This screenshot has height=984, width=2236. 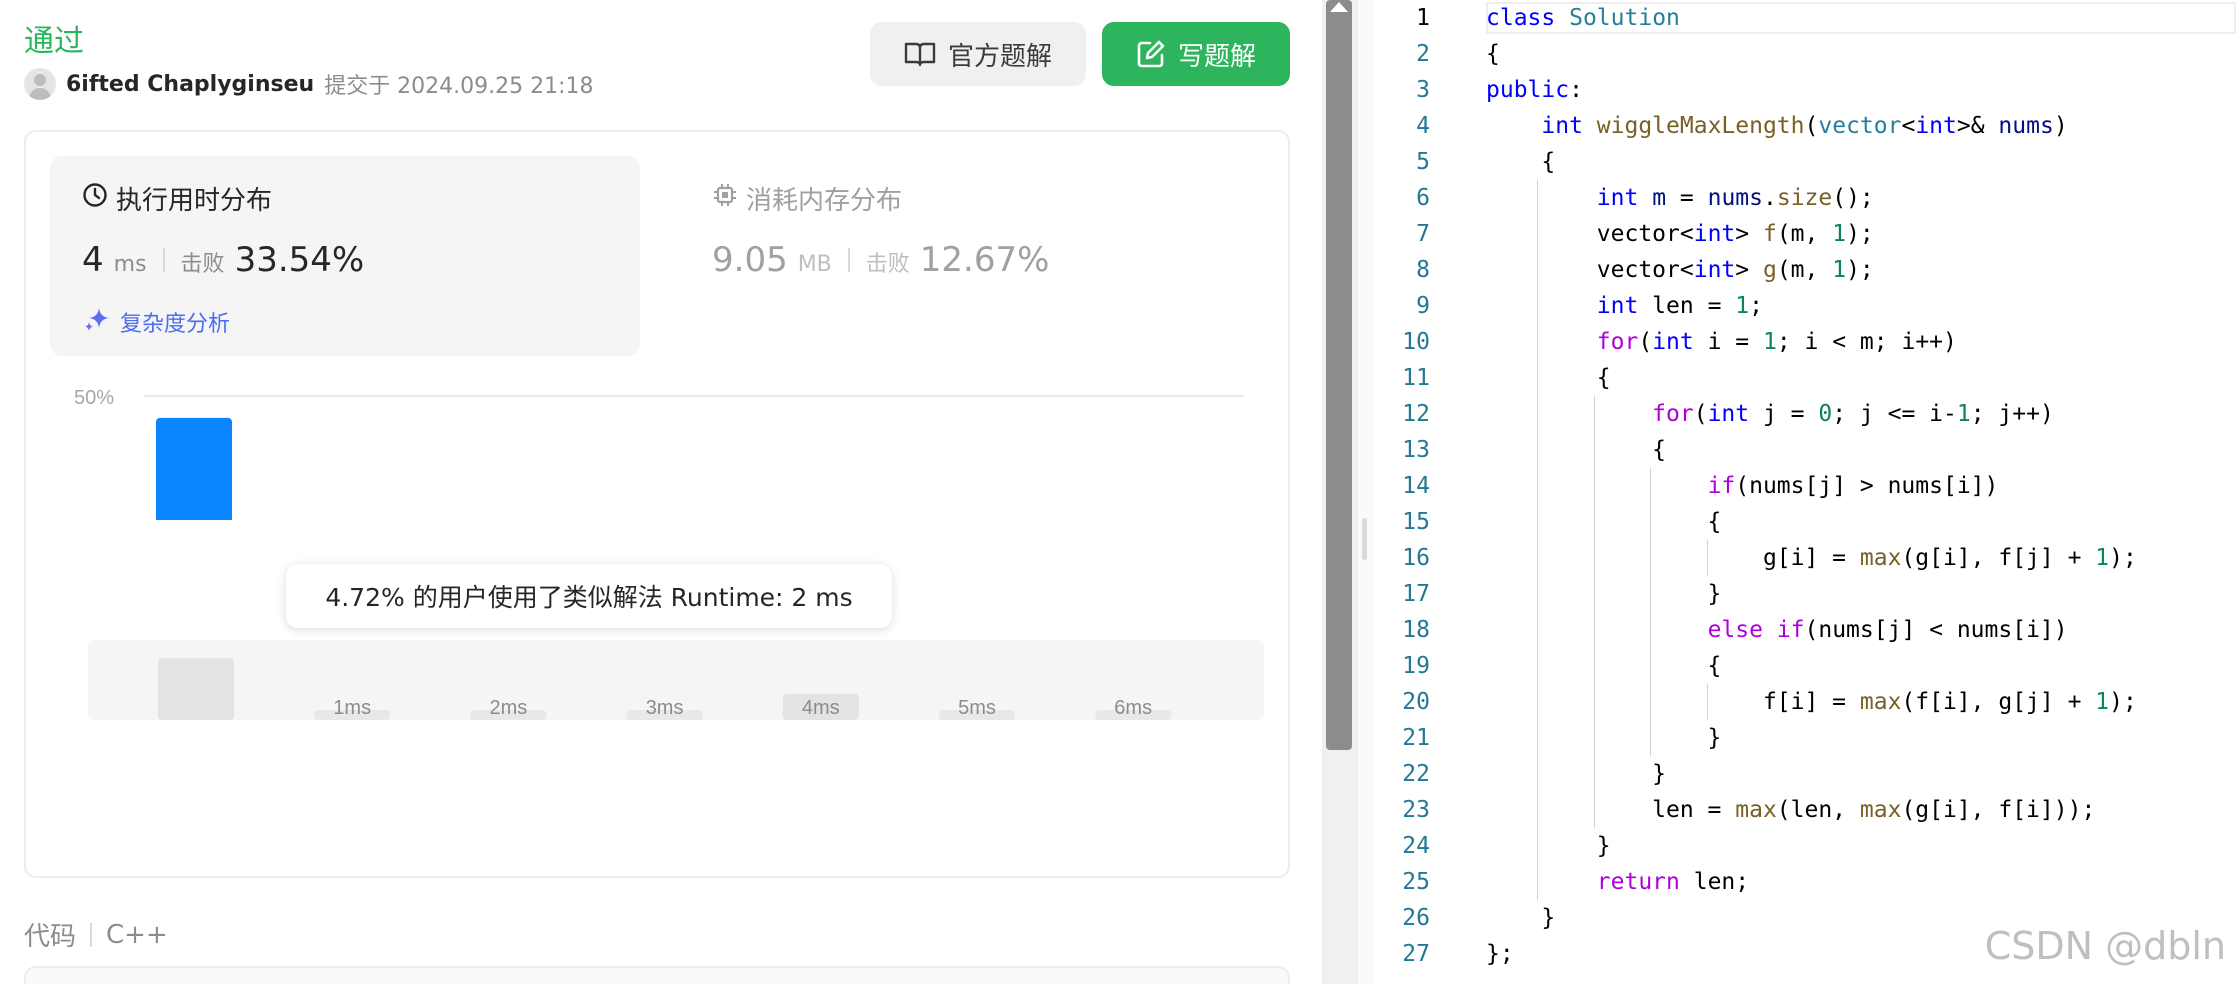 I want to click on code-text: };, so click(x=1500, y=954).